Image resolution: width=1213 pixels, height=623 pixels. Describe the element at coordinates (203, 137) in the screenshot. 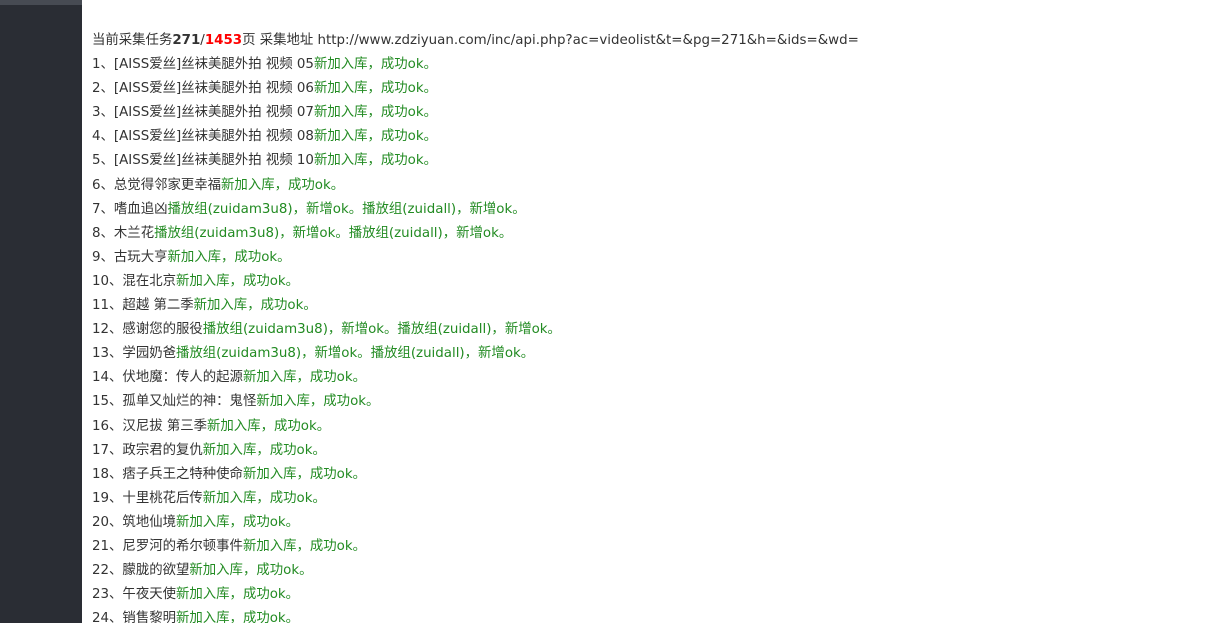

I see `log-item-title: 4、[AISS爱丝]丝袜美腿外拍 视频 08` at that location.